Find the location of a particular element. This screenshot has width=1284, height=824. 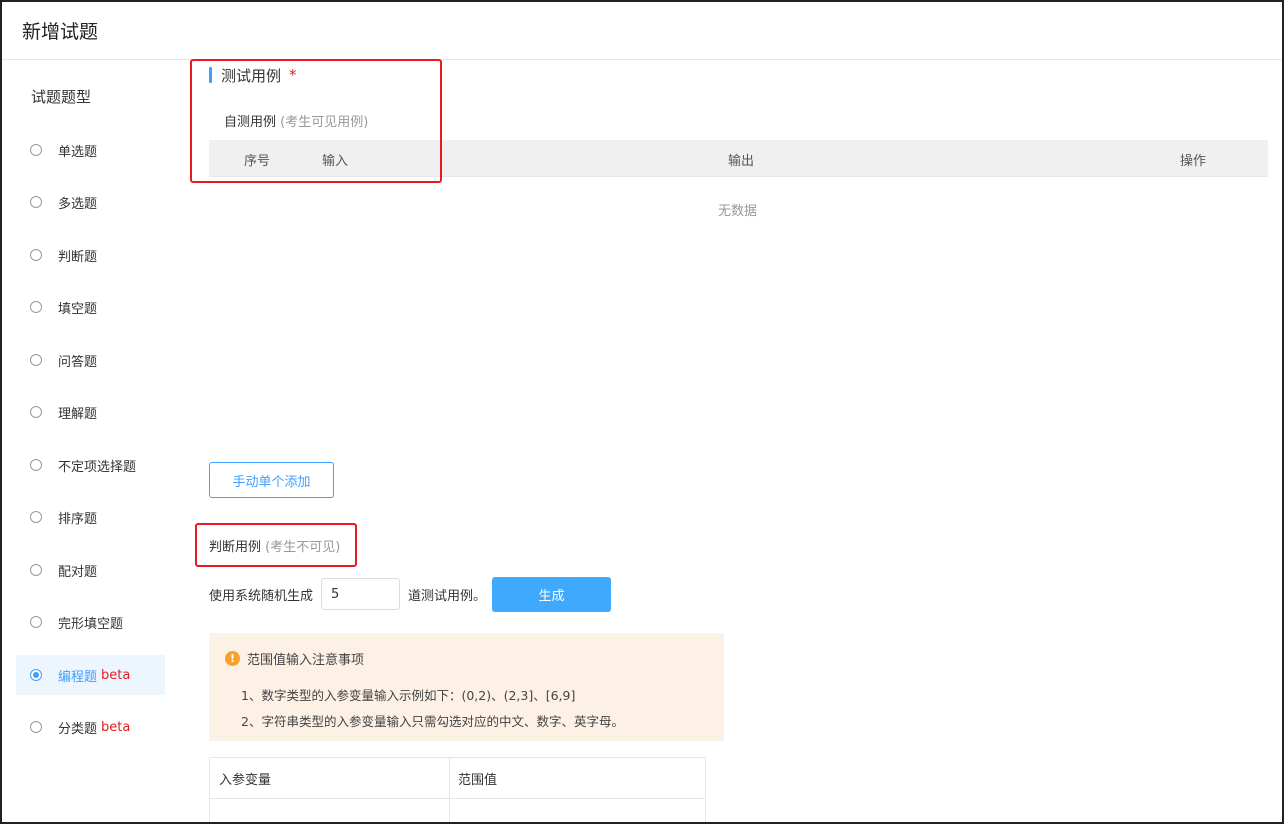

sidebar-item-label: 编程题 is located at coordinates (78, 677).